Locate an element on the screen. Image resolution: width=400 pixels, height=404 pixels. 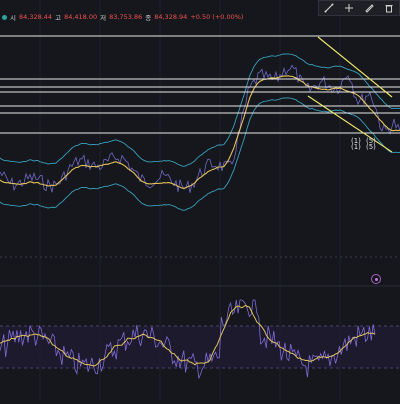
close-label: 종 is located at coordinates (148, 18).